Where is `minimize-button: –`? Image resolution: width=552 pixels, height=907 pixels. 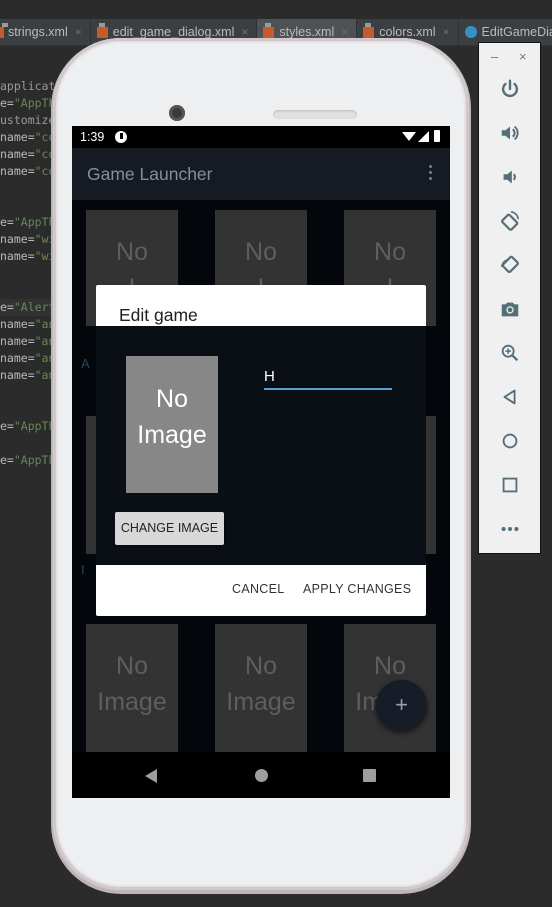
minimize-button: – is located at coordinates (494, 56).